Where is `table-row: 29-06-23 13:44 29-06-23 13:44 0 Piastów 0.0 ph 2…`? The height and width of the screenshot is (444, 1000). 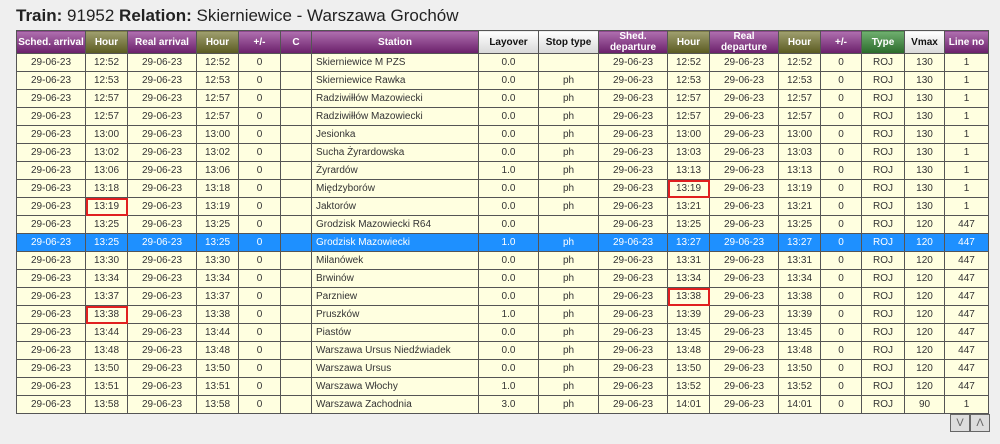
table-row: 29-06-23 13:44 29-06-23 13:44 0 Piastów 0.0 ph 2… is located at coordinates (502, 332).